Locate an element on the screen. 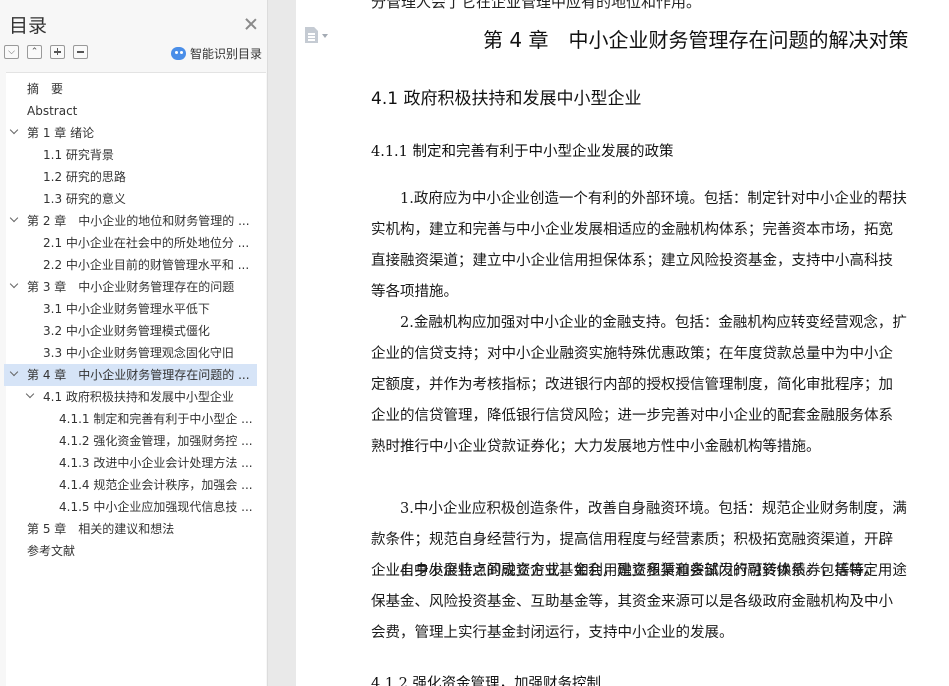  page-menu-button is located at coordinates (318, 36).